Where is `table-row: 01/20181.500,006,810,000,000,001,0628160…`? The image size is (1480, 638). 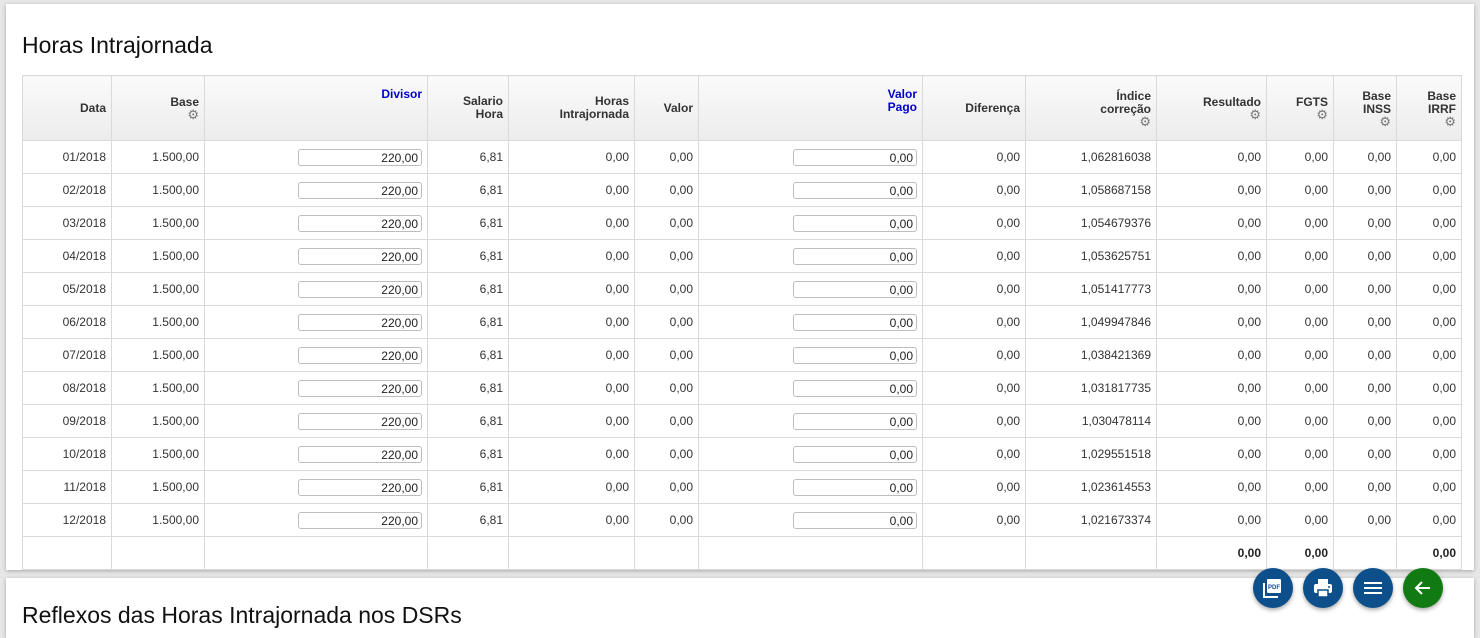
table-row: 01/20181.500,006,810,000,000,001,0628160… is located at coordinates (742, 157).